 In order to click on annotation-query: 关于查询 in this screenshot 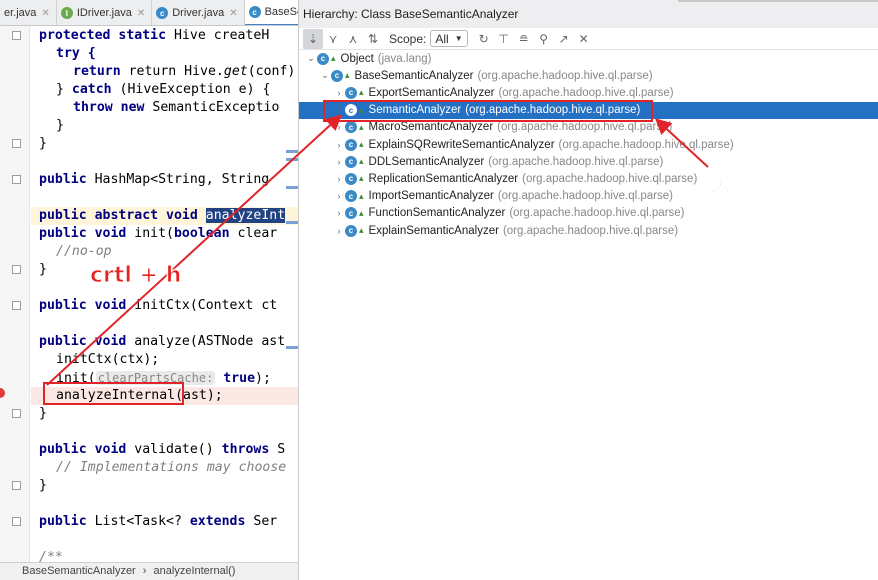, I will do `click(754, 185)`.